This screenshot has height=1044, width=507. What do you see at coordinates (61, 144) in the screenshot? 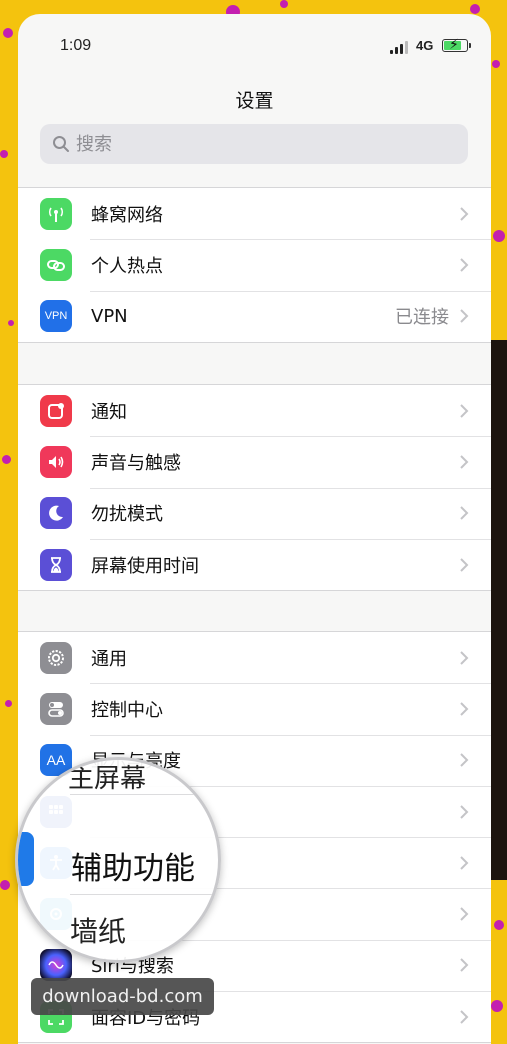
I see `search-icon` at bounding box center [61, 144].